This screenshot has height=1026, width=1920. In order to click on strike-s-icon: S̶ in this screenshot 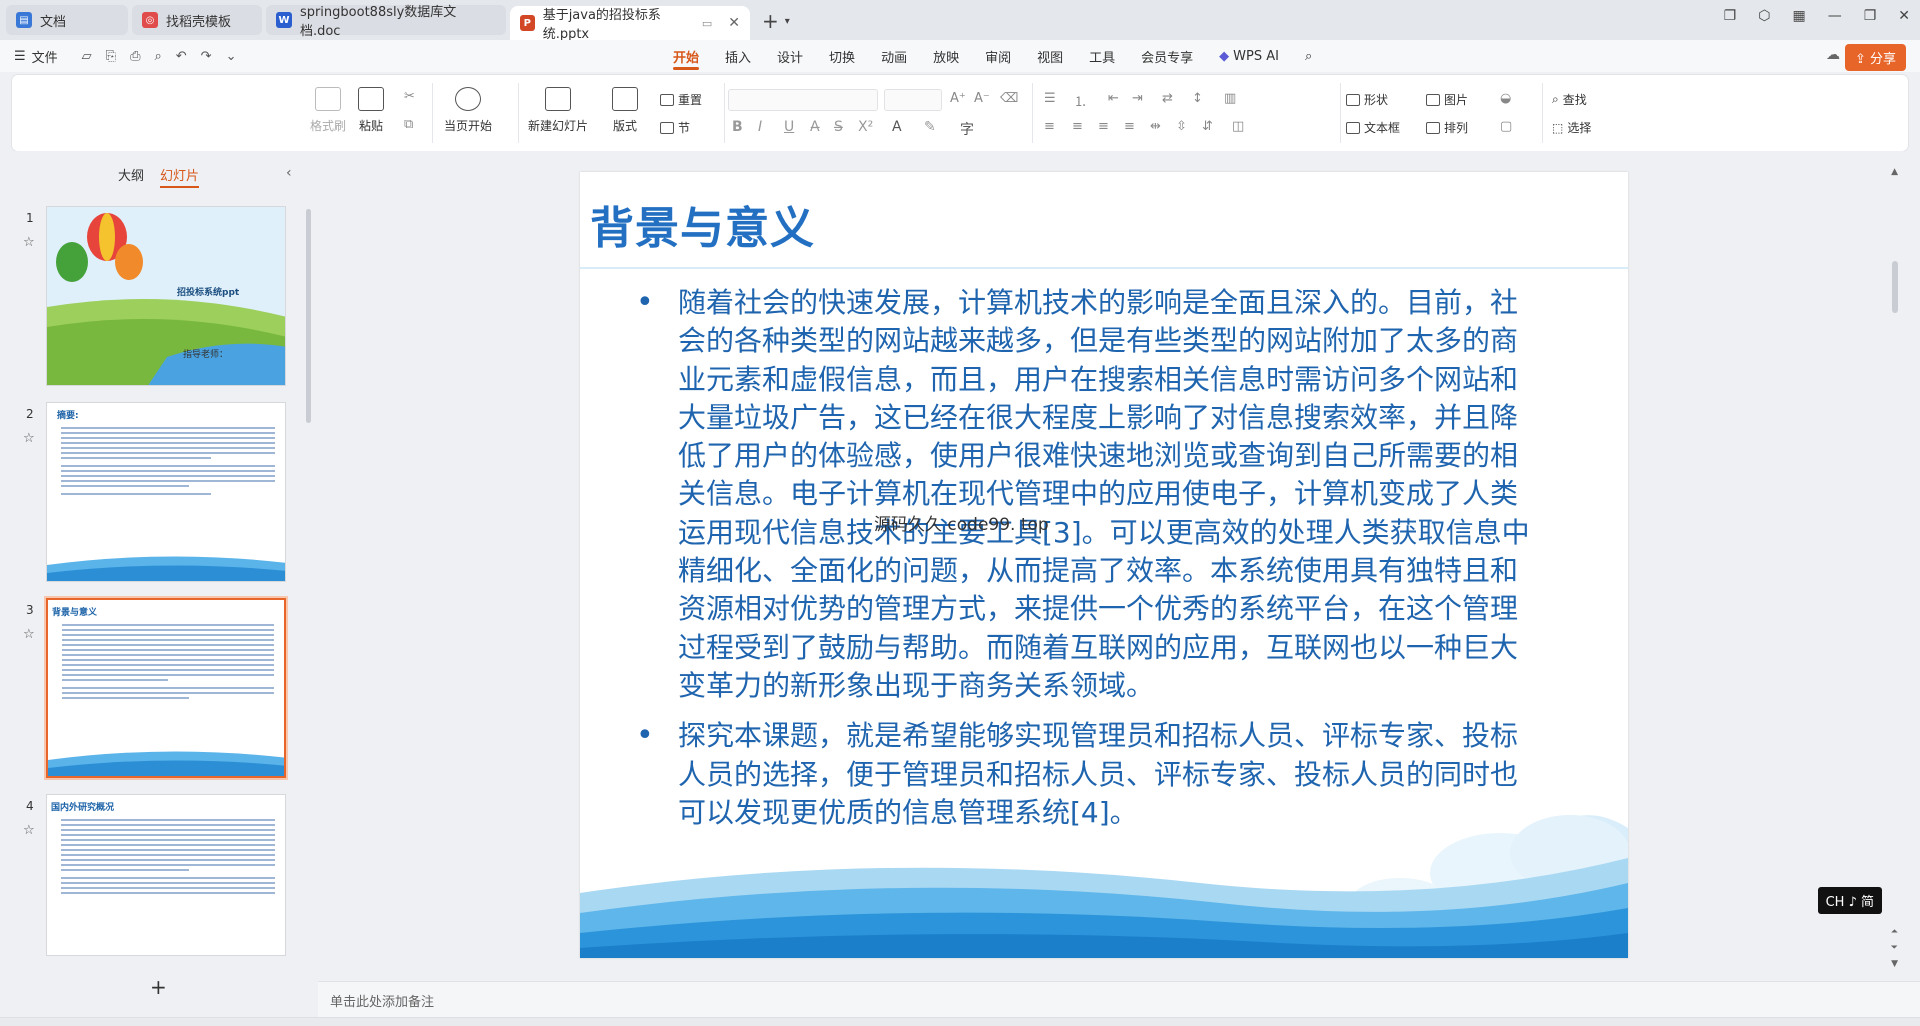, I will do `click(838, 127)`.